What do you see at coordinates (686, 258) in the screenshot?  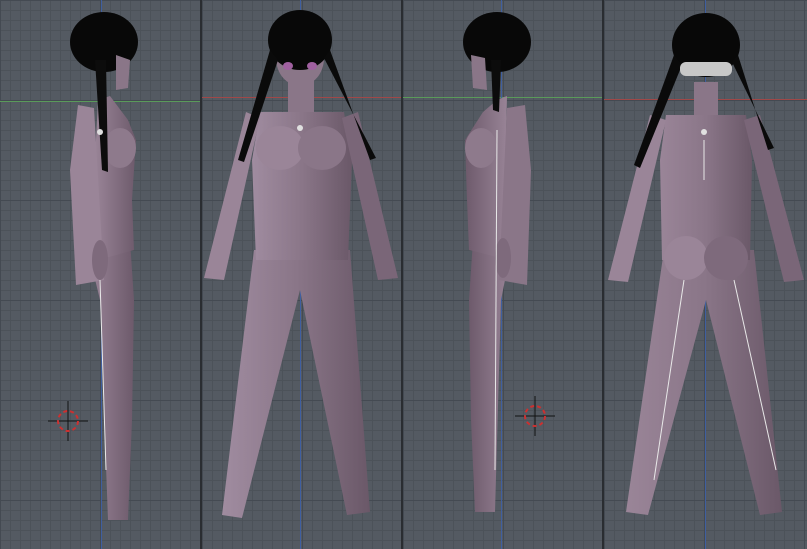 I see `model-hip-left` at bounding box center [686, 258].